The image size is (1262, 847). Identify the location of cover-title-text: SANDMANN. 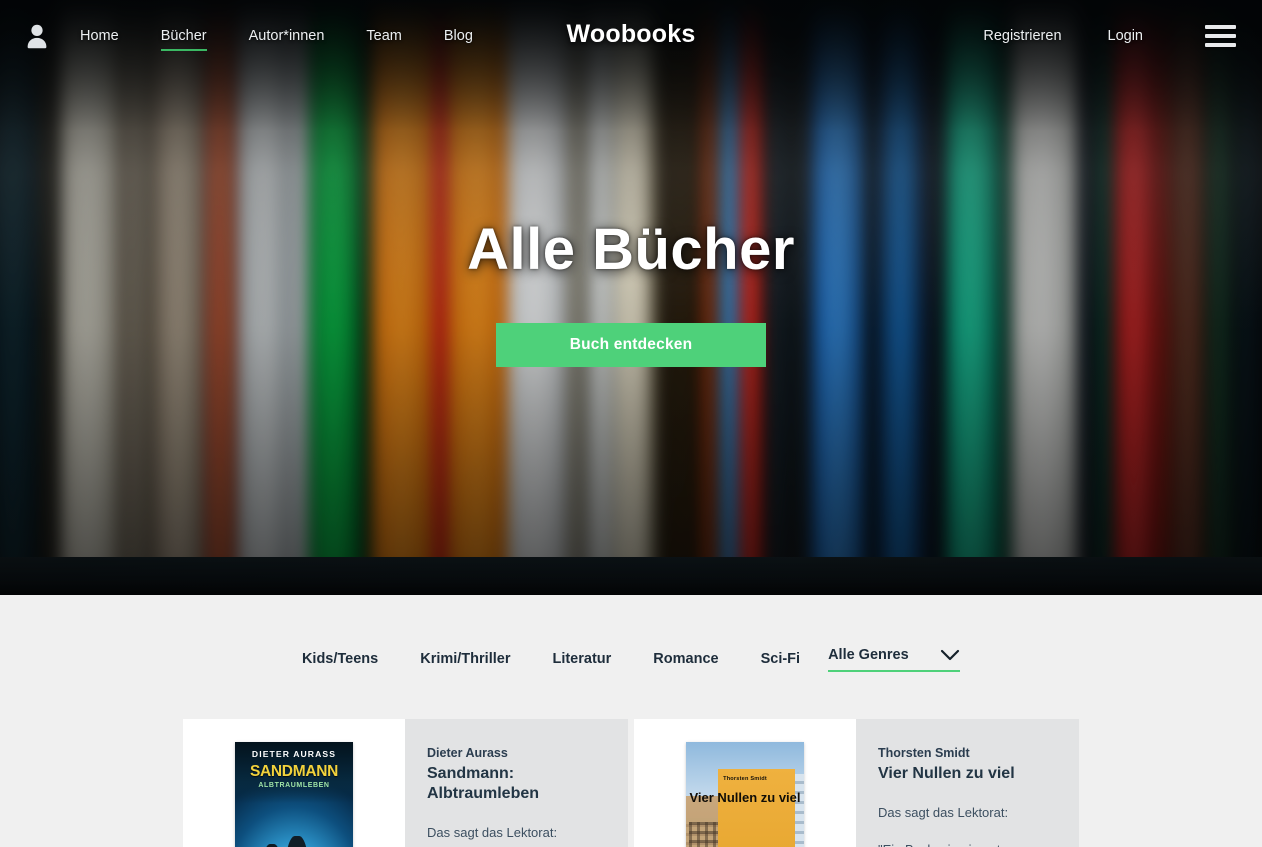
(293, 771).